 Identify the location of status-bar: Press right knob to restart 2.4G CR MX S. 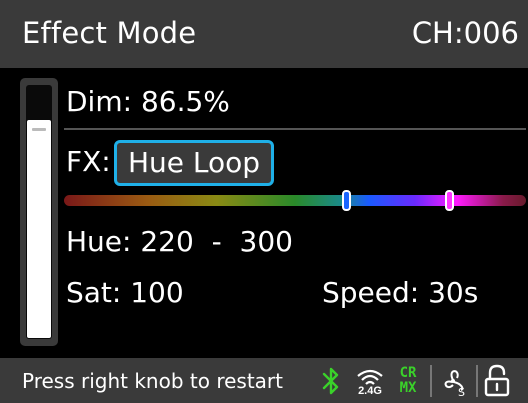
(264, 380).